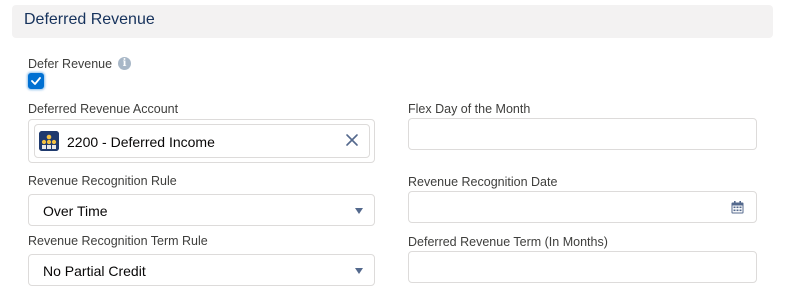 This screenshot has width=787, height=291. What do you see at coordinates (118, 241) in the screenshot?
I see `term-rule-label: Revenue Recognition Term Rule` at bounding box center [118, 241].